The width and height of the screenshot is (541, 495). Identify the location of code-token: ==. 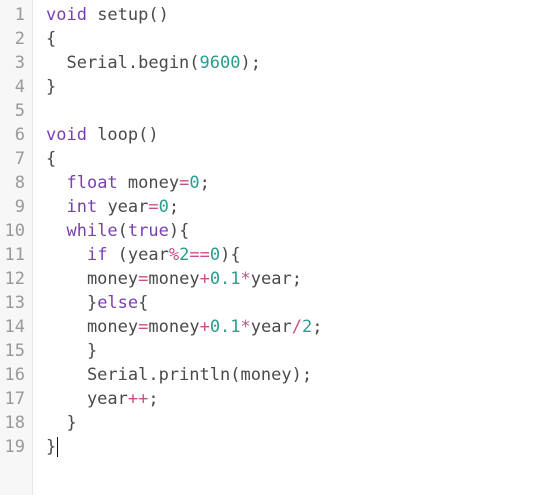
(199, 255).